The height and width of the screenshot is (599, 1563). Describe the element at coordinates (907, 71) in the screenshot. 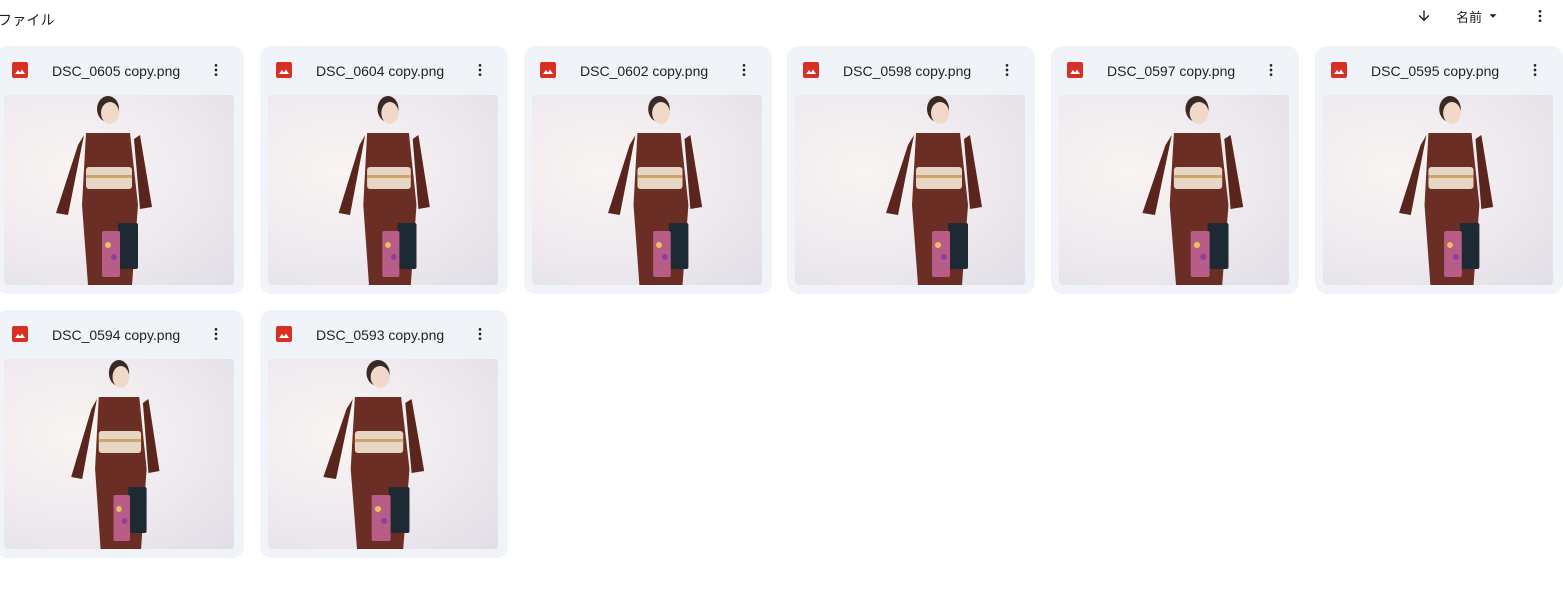

I see `file-name: DSC_0598 copy.png` at that location.